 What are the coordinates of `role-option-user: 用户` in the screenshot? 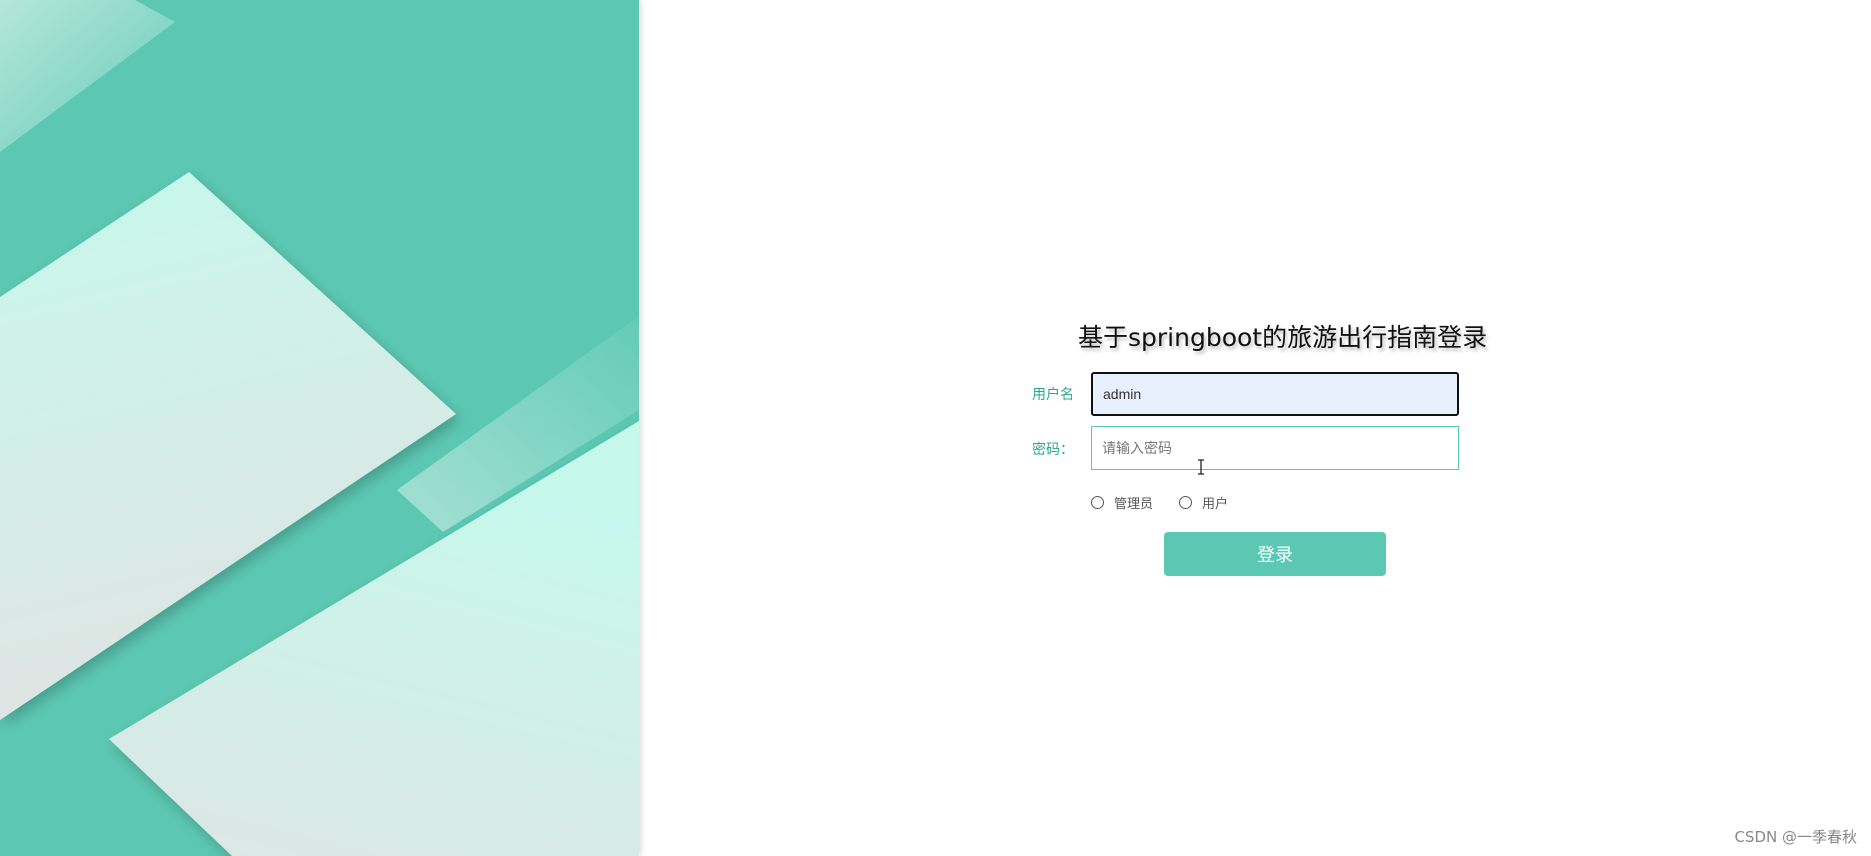 It's located at (1203, 502).